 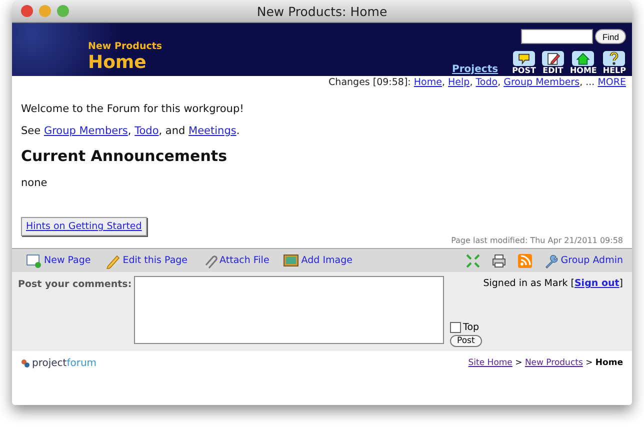 I want to click on breadcrumb: Site Home > New Products > Home, so click(x=545, y=363).